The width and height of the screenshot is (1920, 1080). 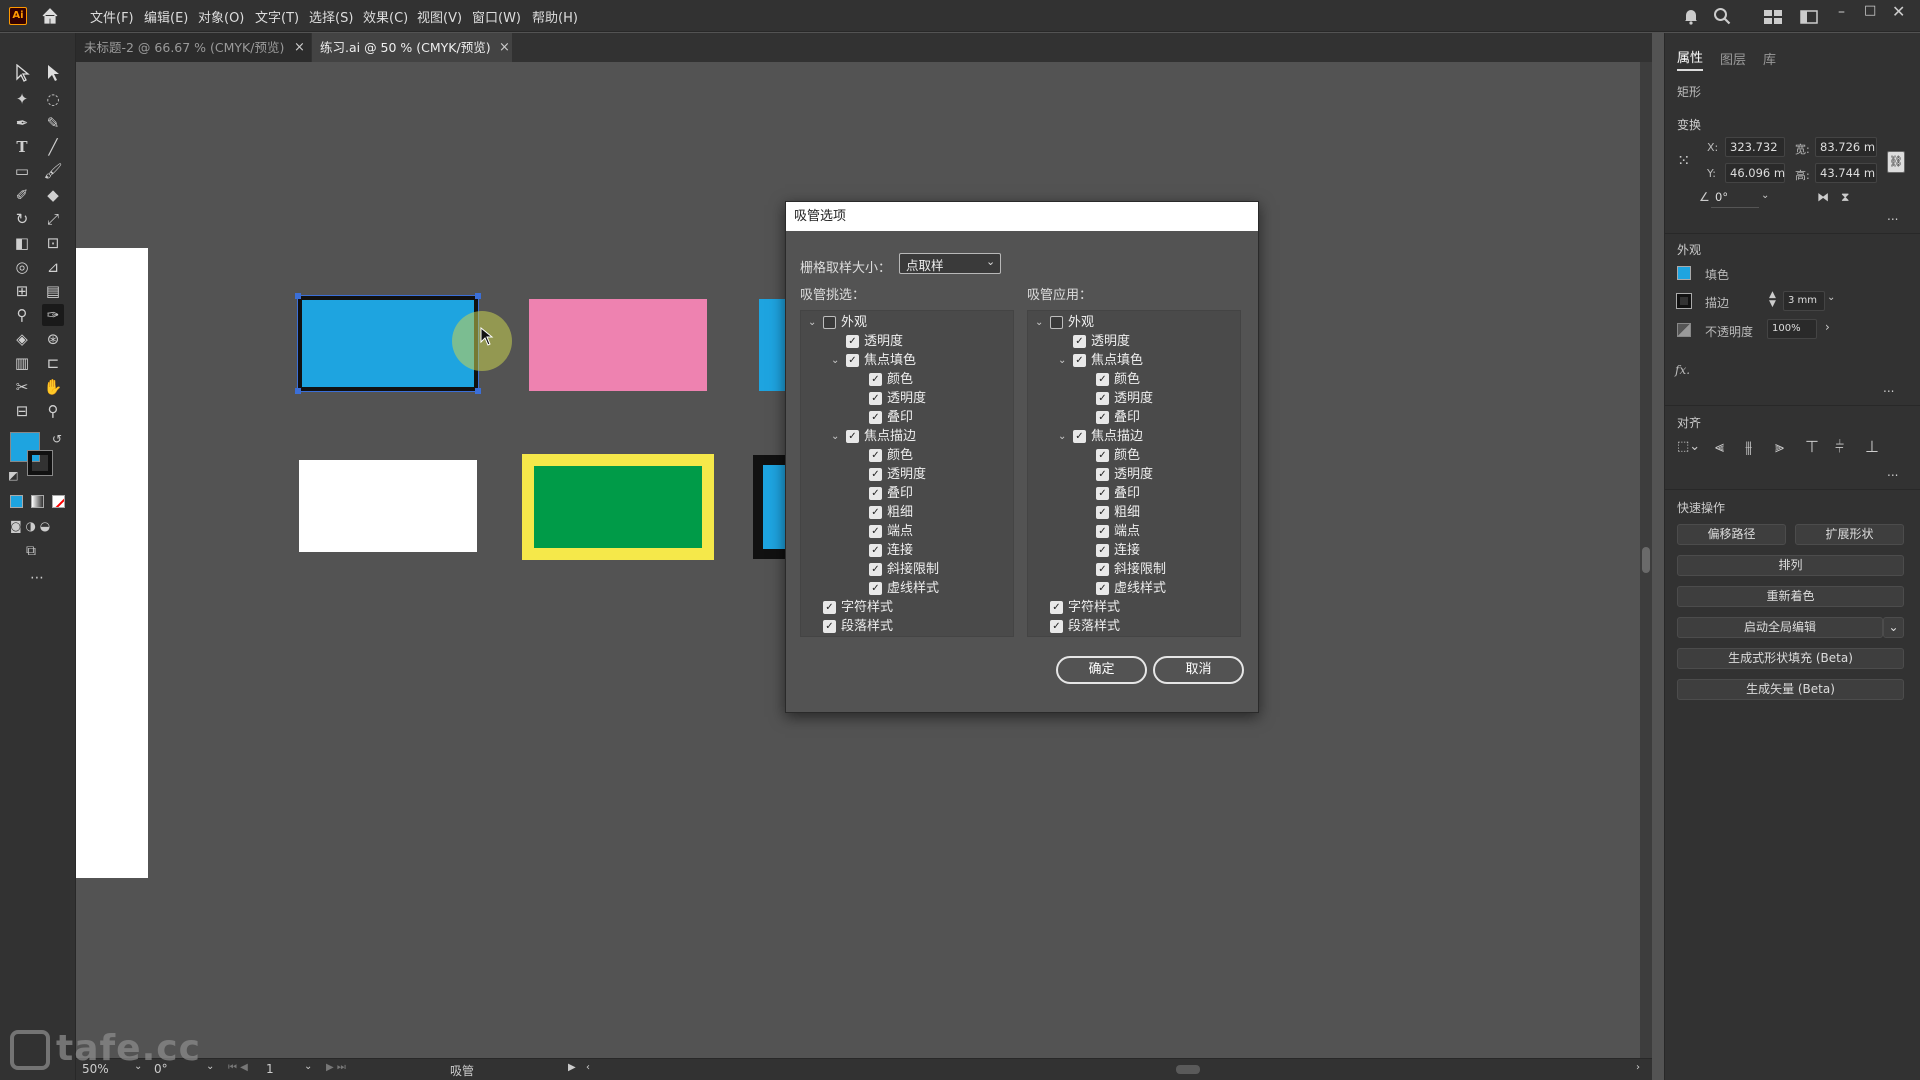 What do you see at coordinates (907, 626) in the screenshot?
I see `tree-row: ✓ 段落样式` at bounding box center [907, 626].